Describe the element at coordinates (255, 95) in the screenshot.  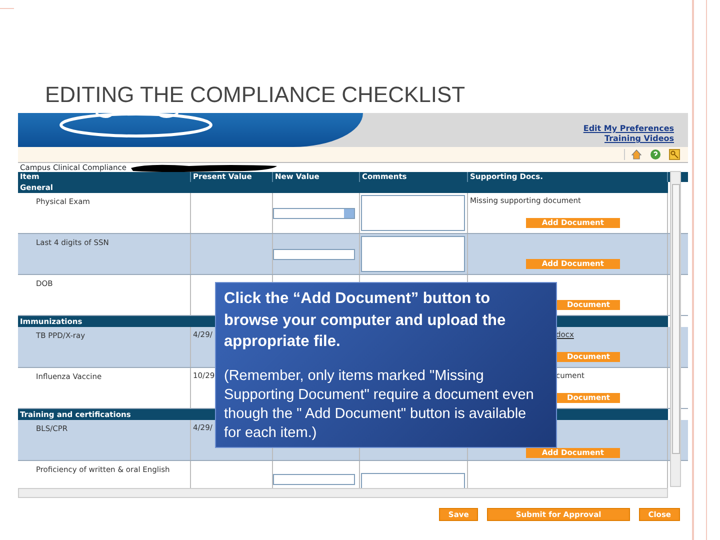
I see `slide-title: EDITING THE COMPLIANCE CHECKLIST` at that location.